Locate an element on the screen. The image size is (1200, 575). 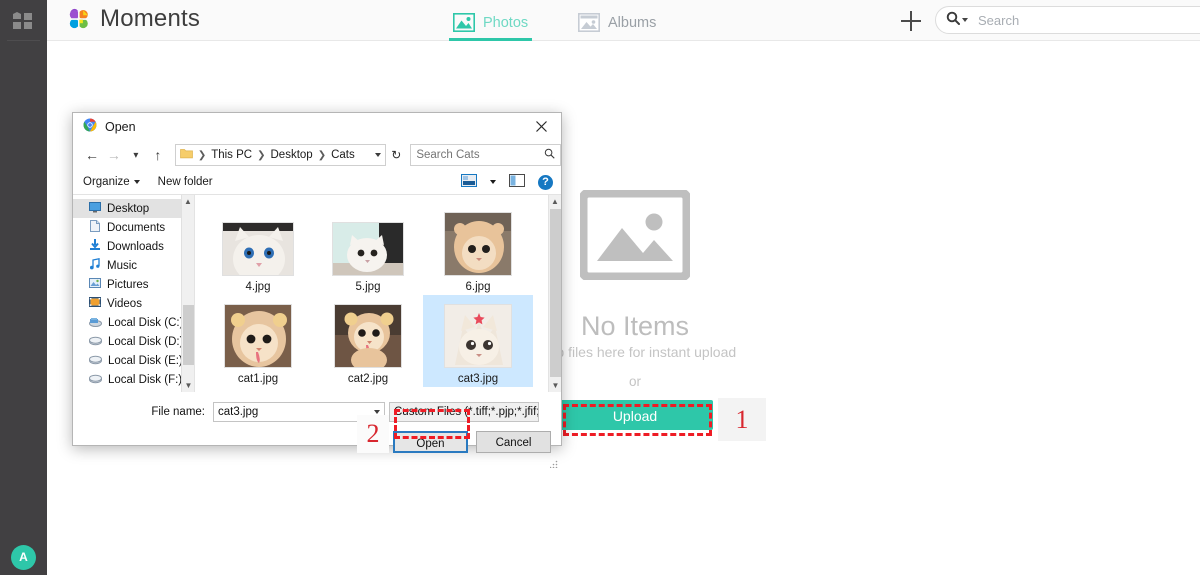
file-item: cat1.jpg is located at coordinates (258, 341).